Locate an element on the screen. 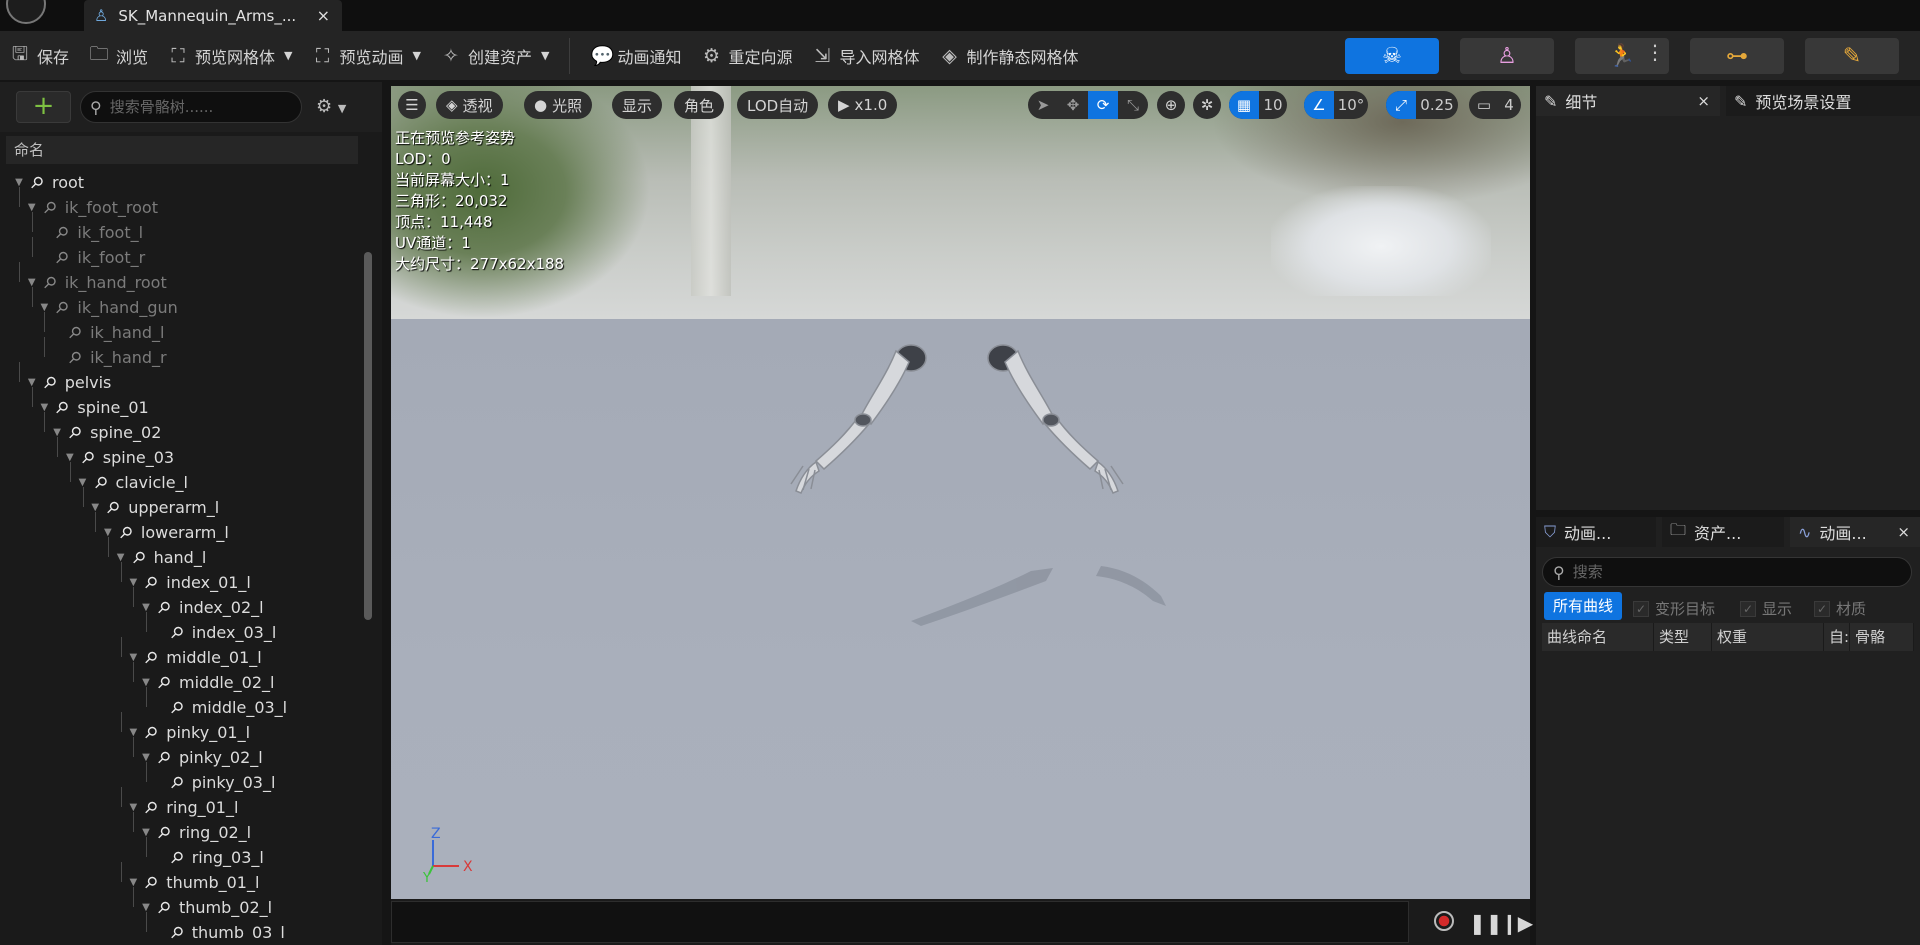  bone-row: ▼ ⚲ pinky_02_l is located at coordinates (201, 757).